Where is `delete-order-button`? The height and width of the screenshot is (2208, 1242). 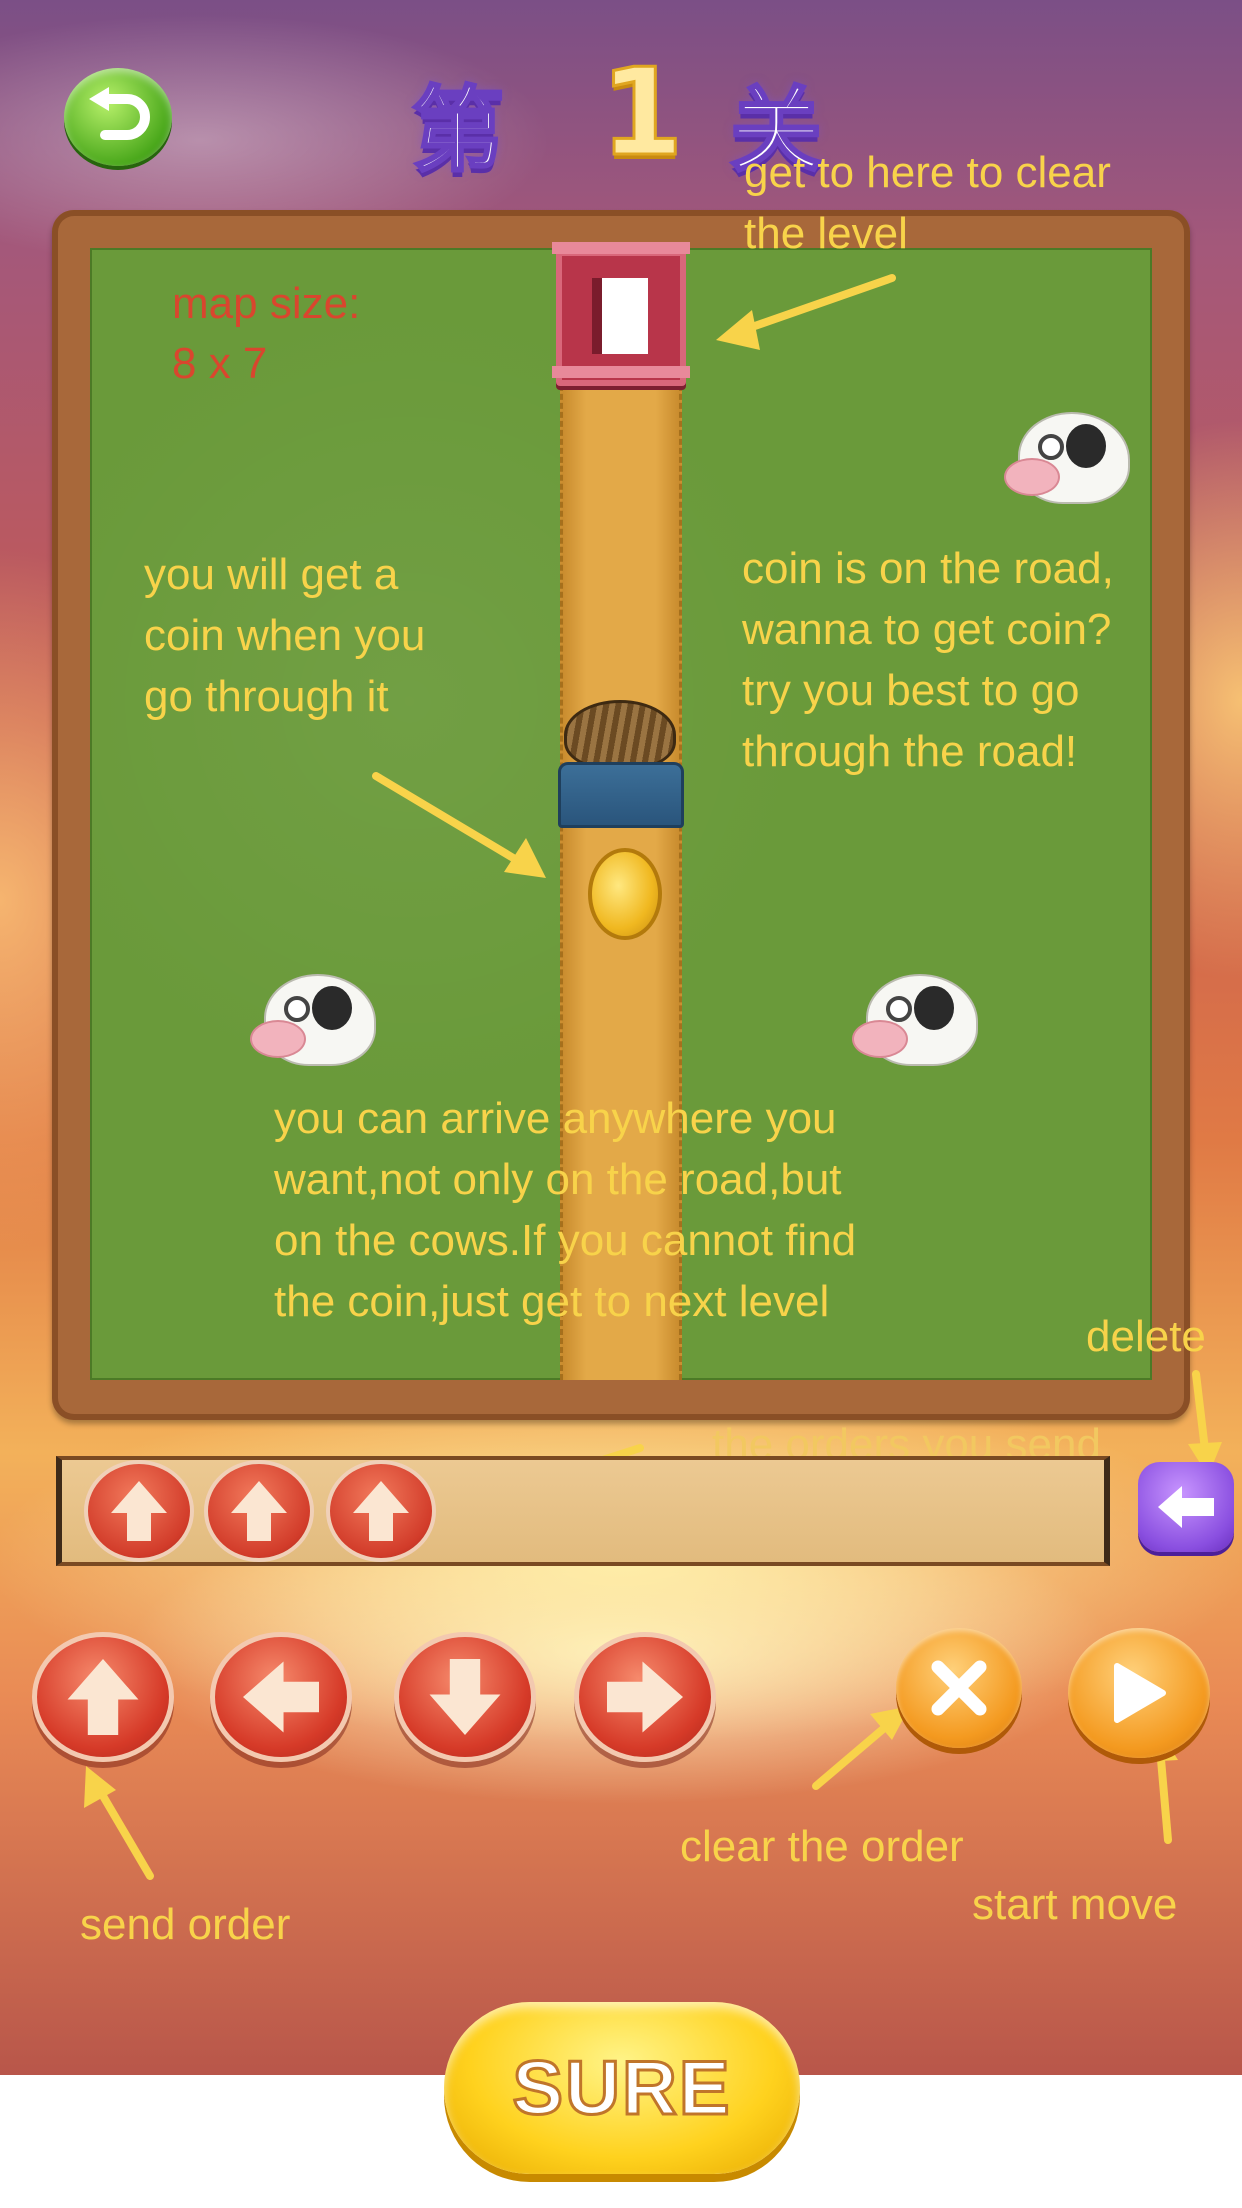 delete-order-button is located at coordinates (1186, 1507).